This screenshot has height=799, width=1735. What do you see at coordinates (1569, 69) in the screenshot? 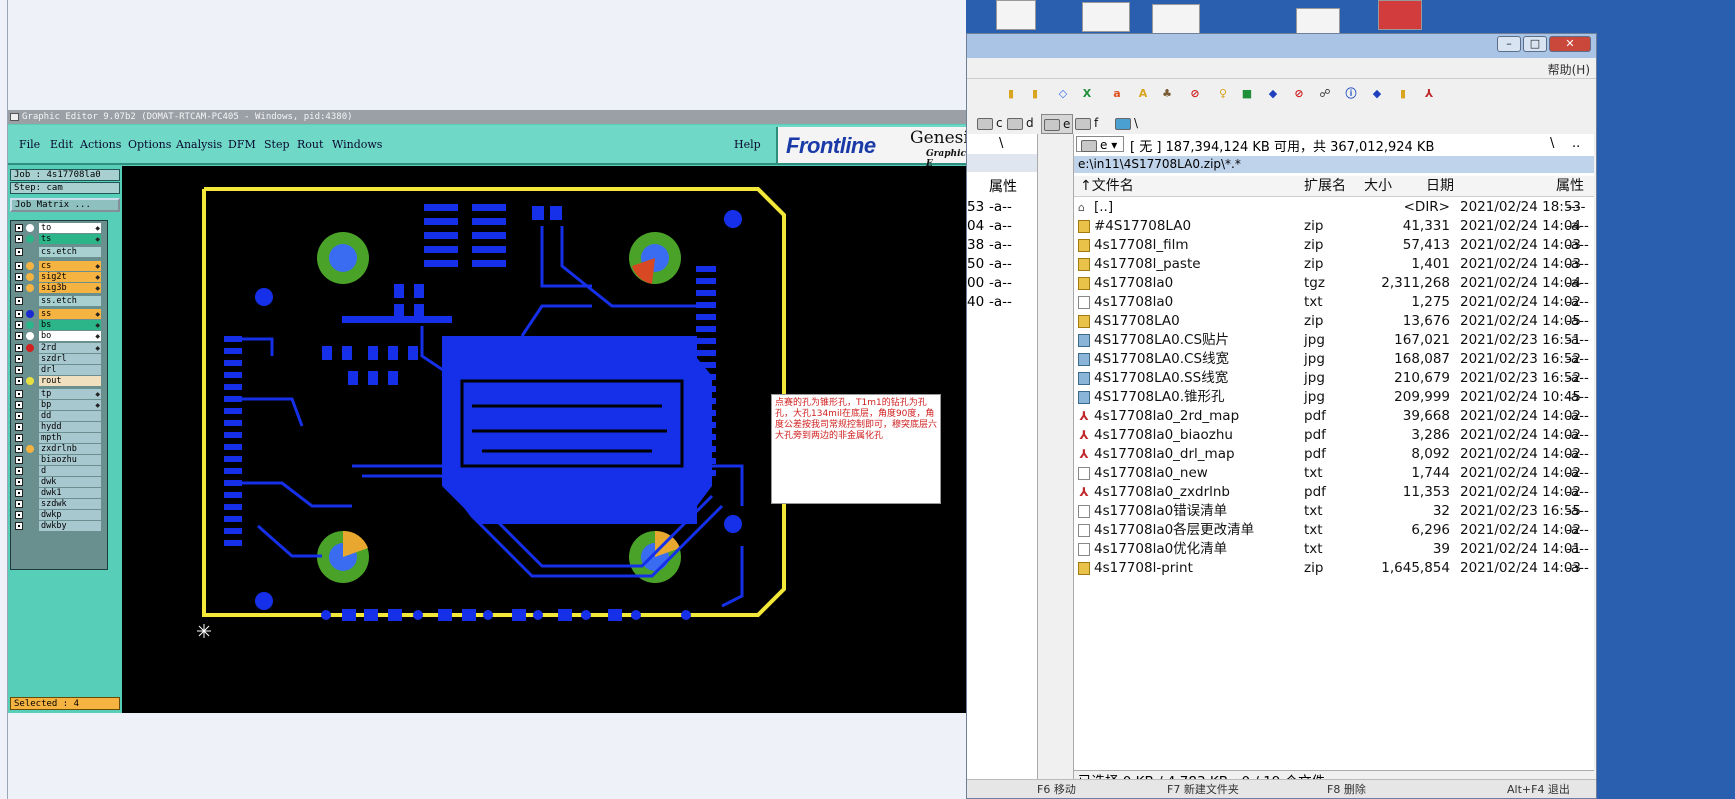
I see `menu-help: 帮助(H)` at bounding box center [1569, 69].